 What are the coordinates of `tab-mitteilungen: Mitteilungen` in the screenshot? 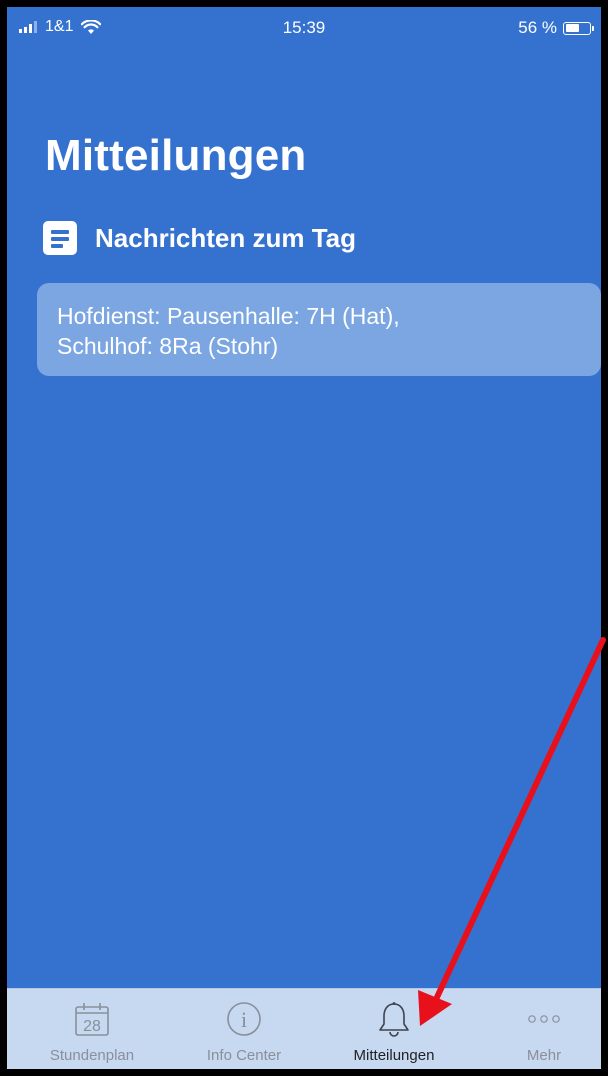 It's located at (394, 1029).